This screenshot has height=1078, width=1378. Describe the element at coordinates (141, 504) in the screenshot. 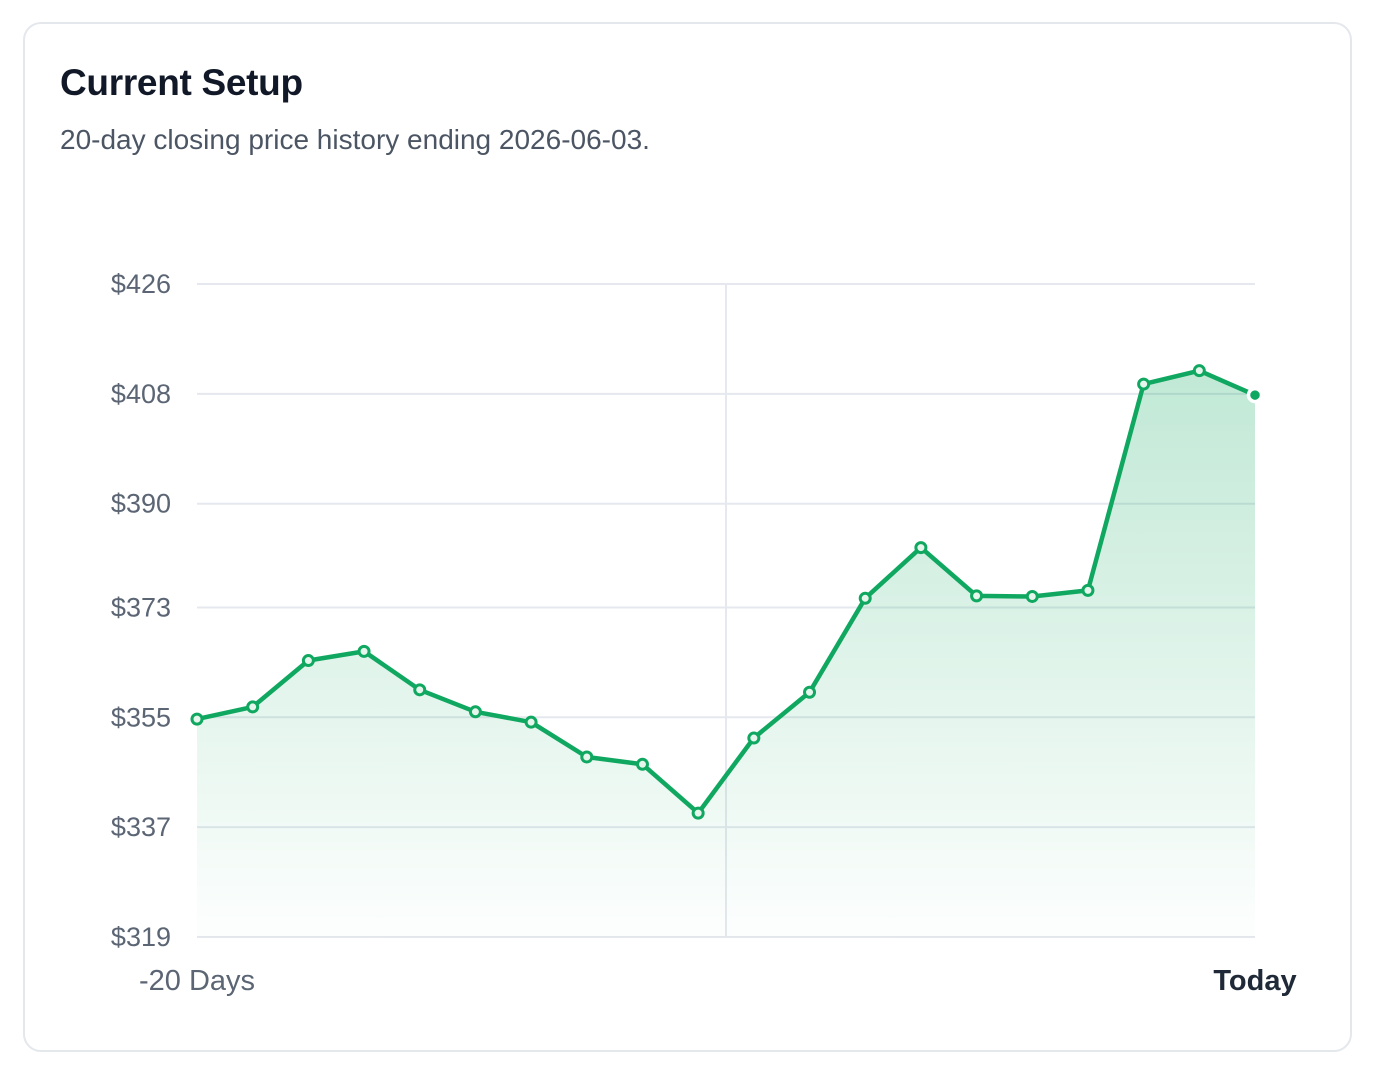

I see `y-tick-label: $390` at that location.